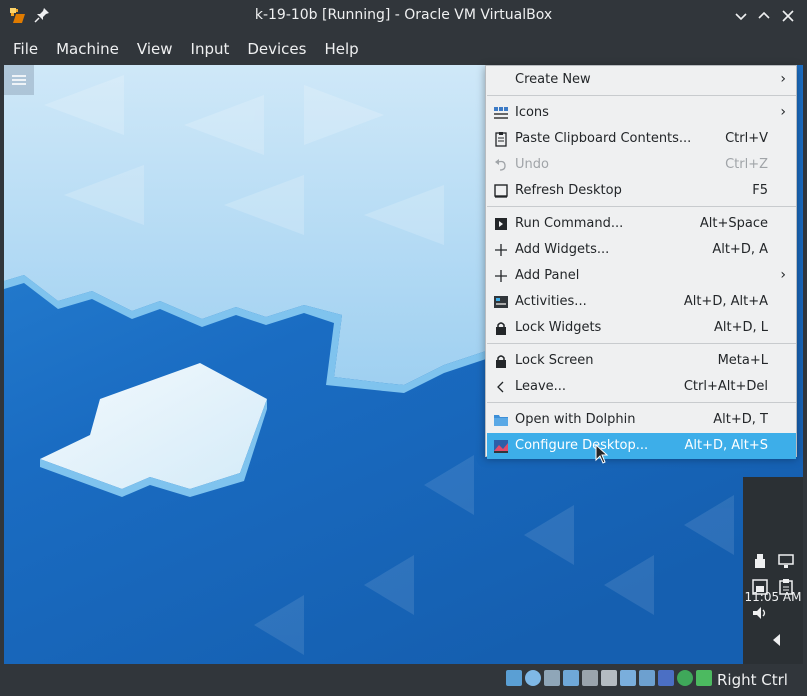 The height and width of the screenshot is (696, 807). Describe the element at coordinates (752, 680) in the screenshot. I see `host-key-label: Right Ctrl` at that location.